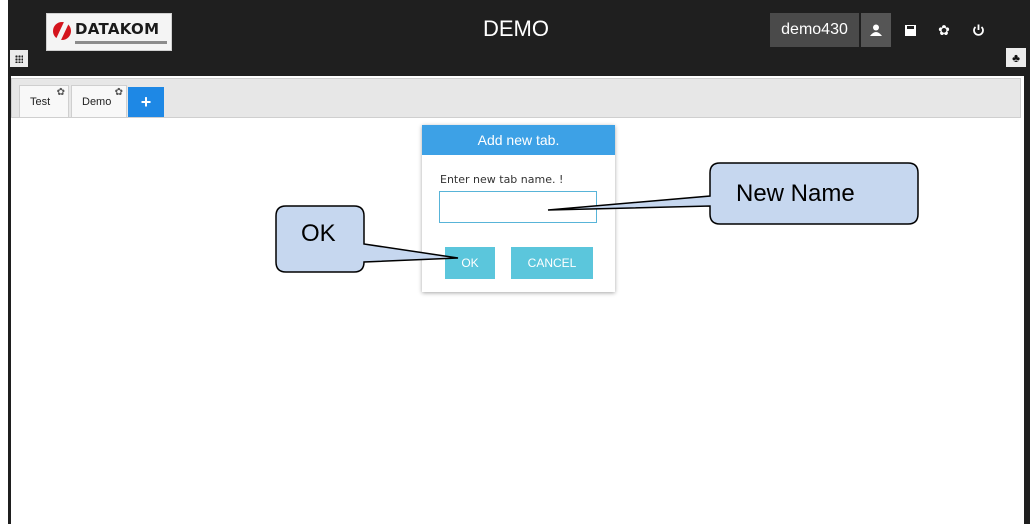 The height and width of the screenshot is (524, 1032). I want to click on settings-button: ✿, so click(944, 30).